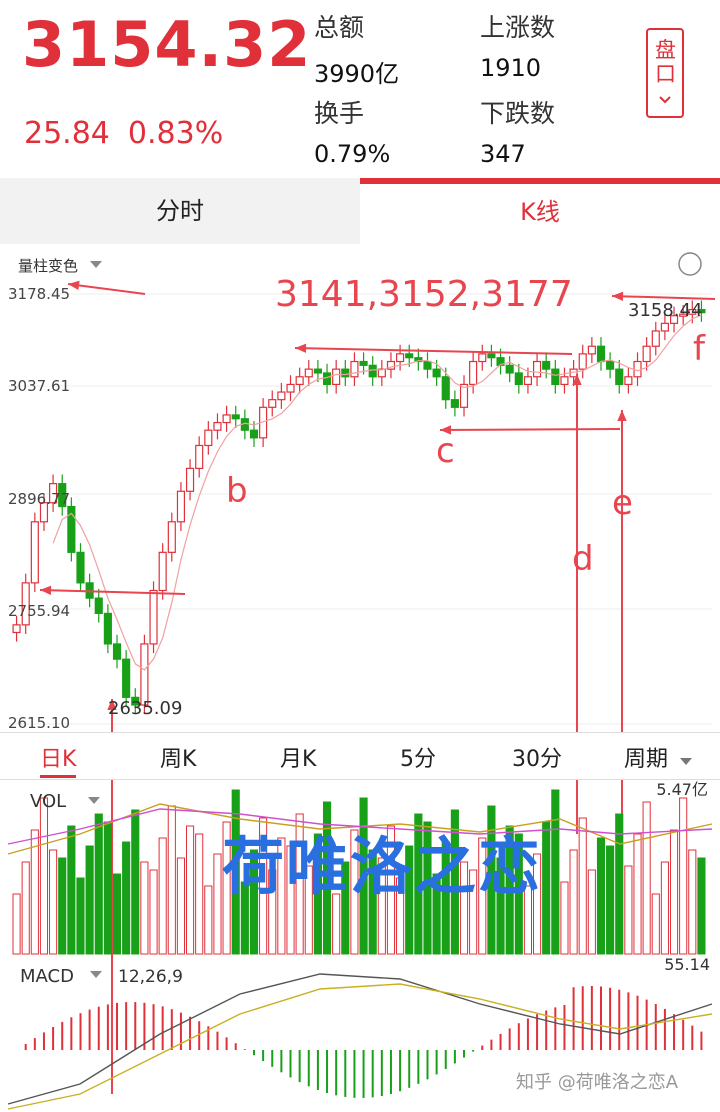 Image resolution: width=720 pixels, height=1112 pixels. Describe the element at coordinates (360, 756) in the screenshot. I see `period-selector: 日K 周K 月K 5分 30分 周期` at that location.